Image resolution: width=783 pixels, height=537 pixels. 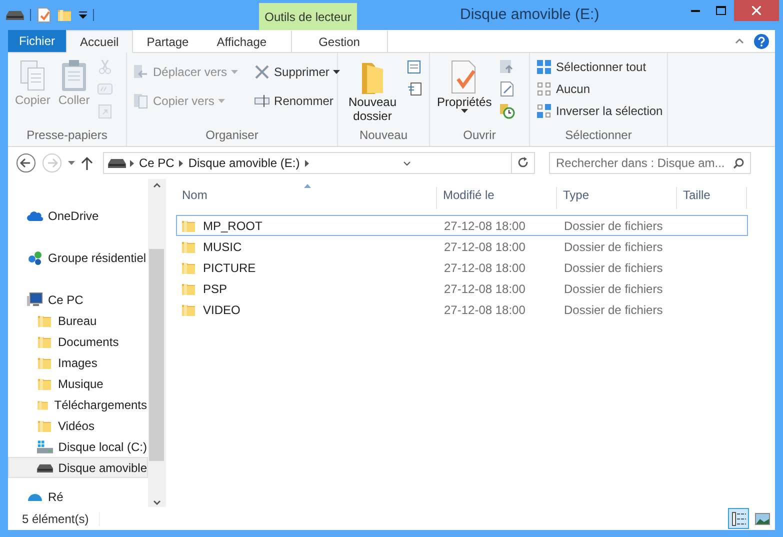 What do you see at coordinates (232, 136) in the screenshot?
I see `group-label: Organiser` at bounding box center [232, 136].